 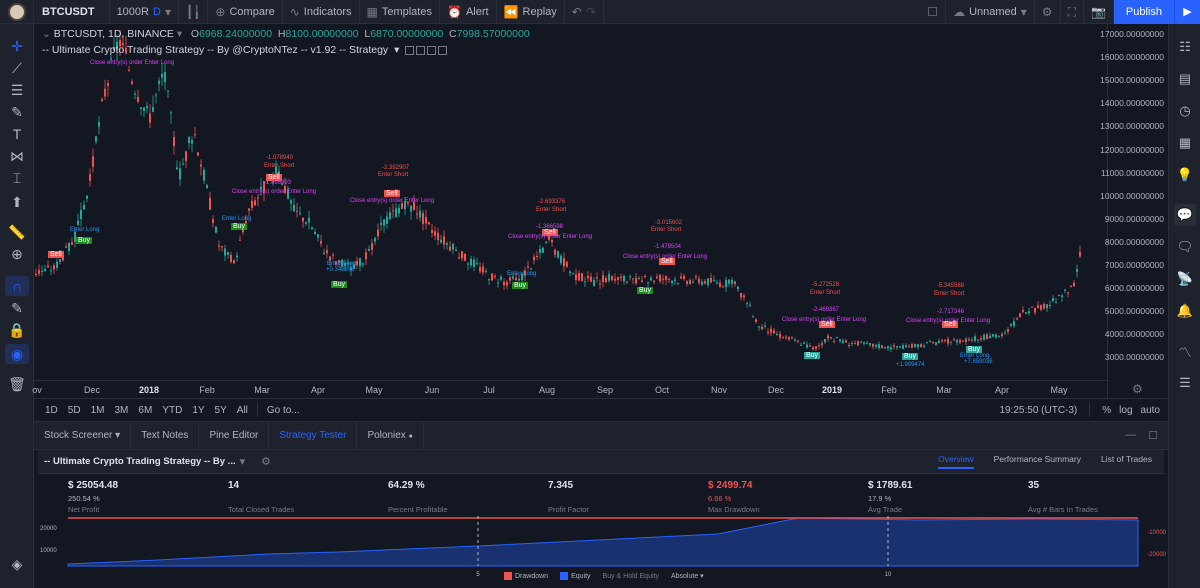 I want to click on range-button: 1M, so click(x=98, y=410).